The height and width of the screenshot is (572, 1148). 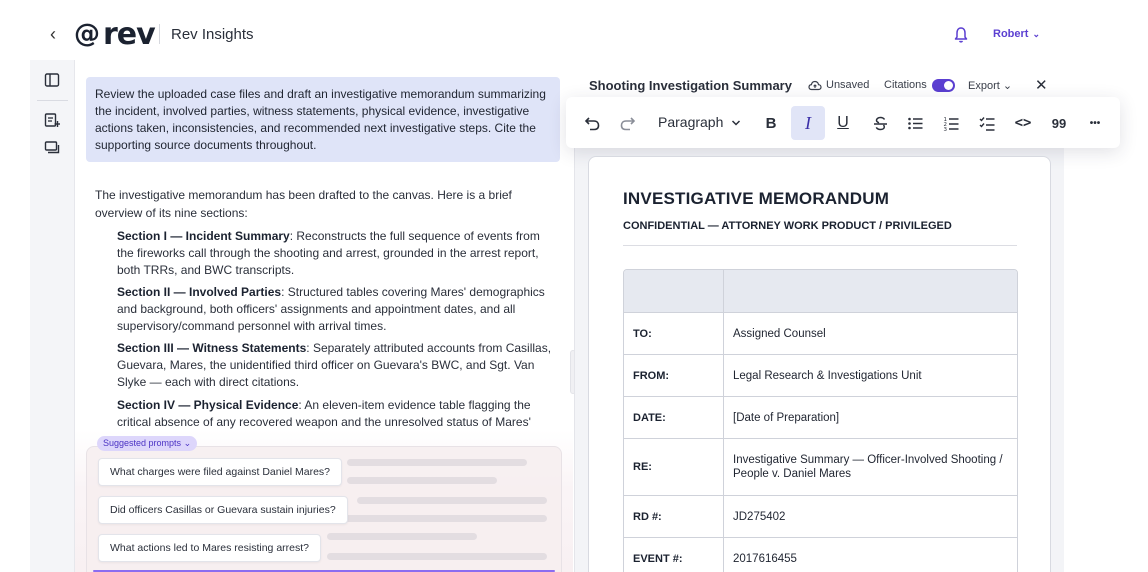 I want to click on quote-button: 99, so click(x=1059, y=123).